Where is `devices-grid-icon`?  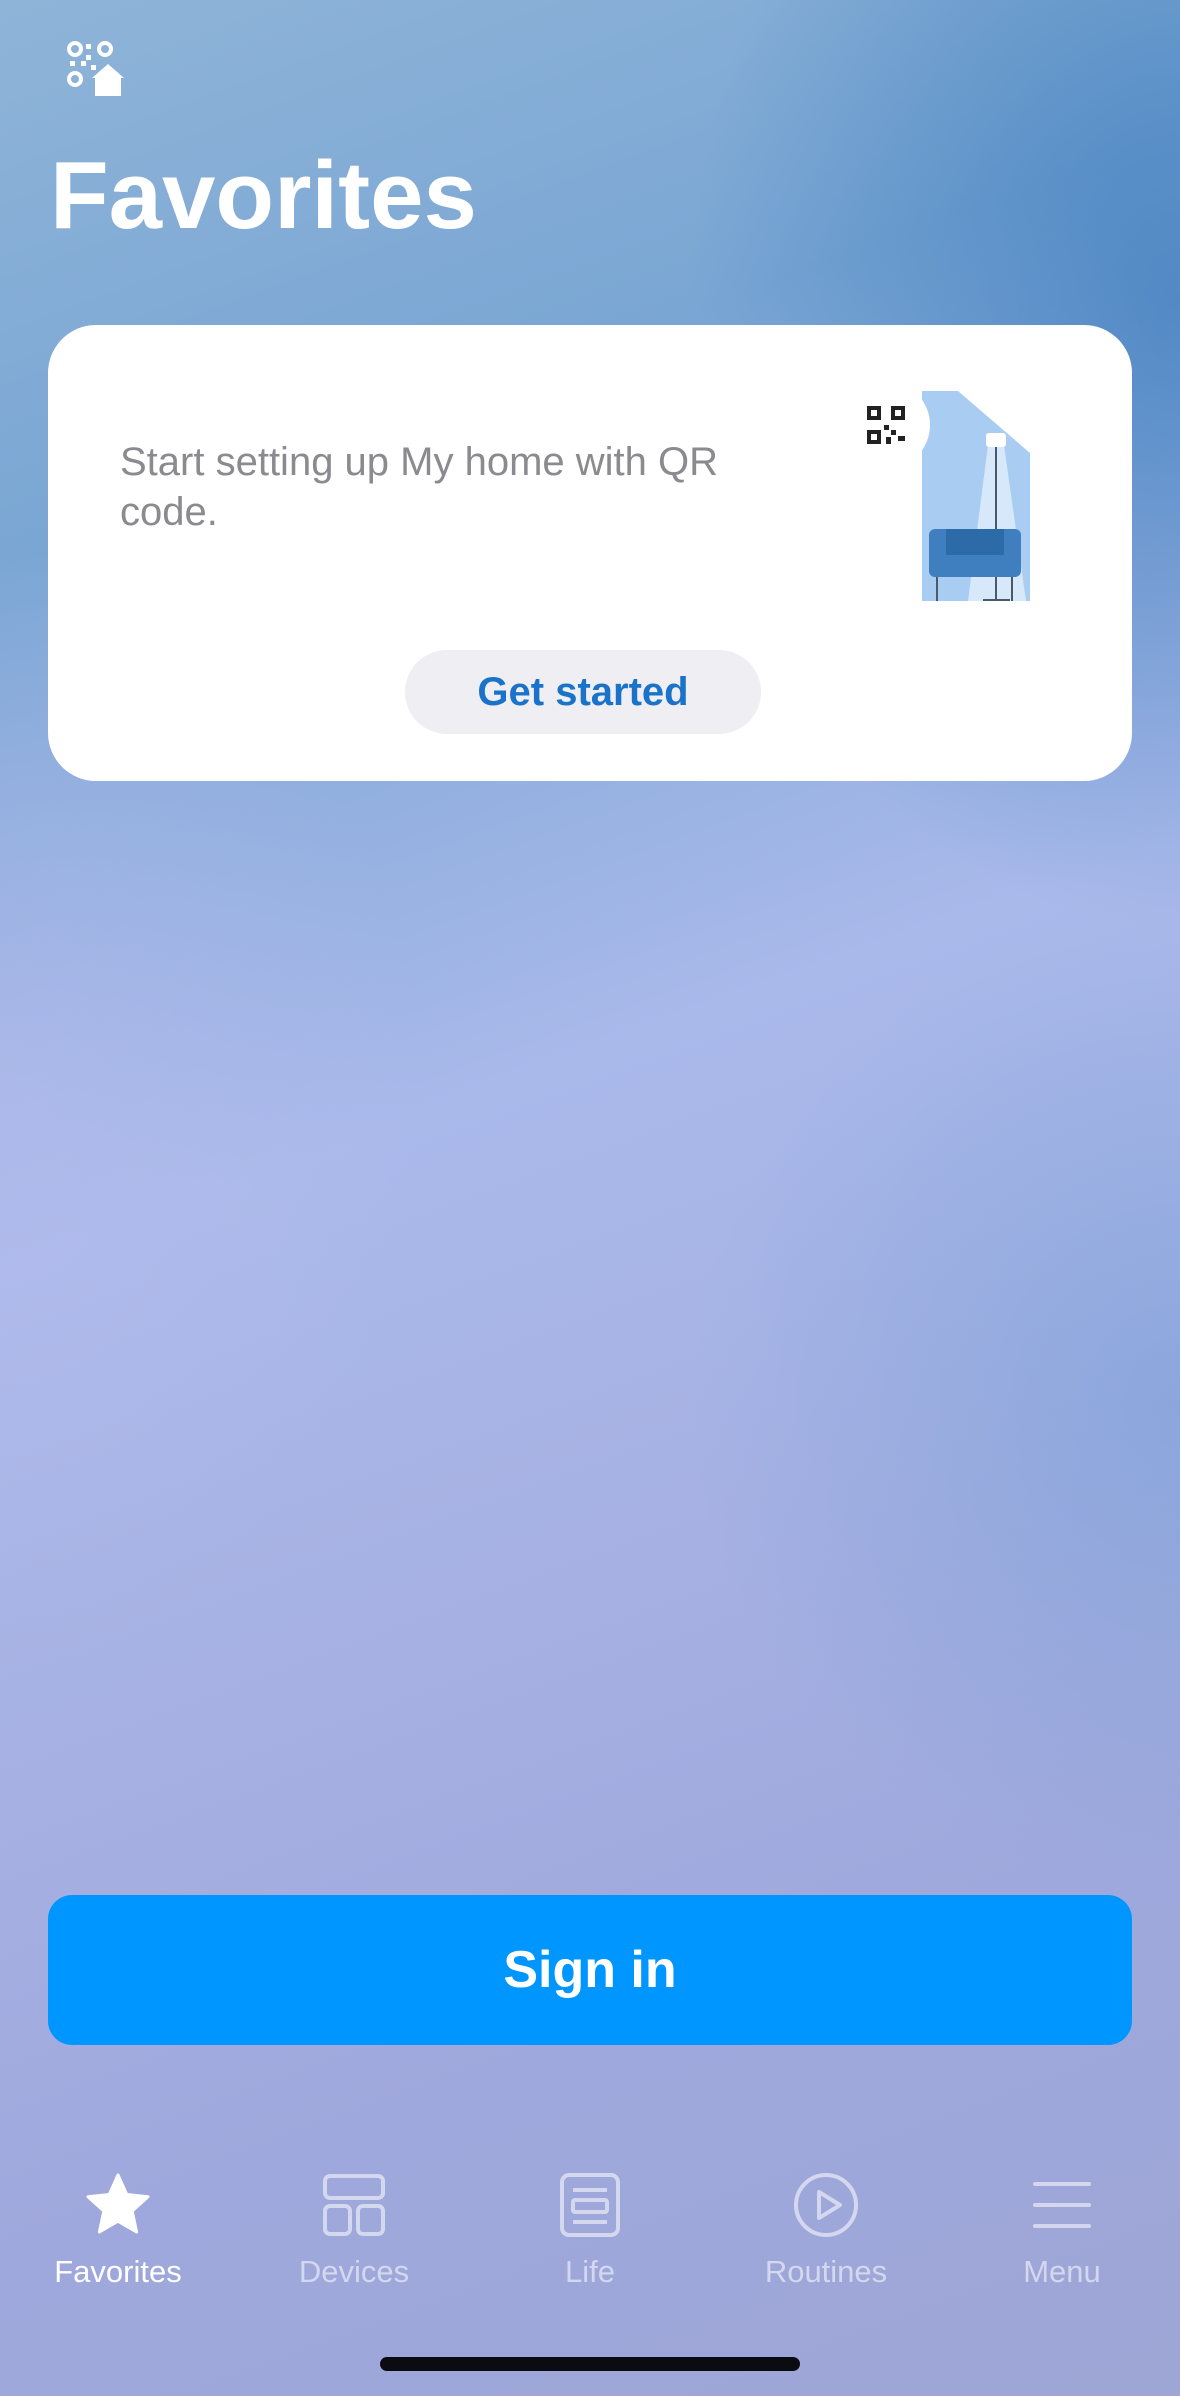
devices-grid-icon is located at coordinates (354, 2205).